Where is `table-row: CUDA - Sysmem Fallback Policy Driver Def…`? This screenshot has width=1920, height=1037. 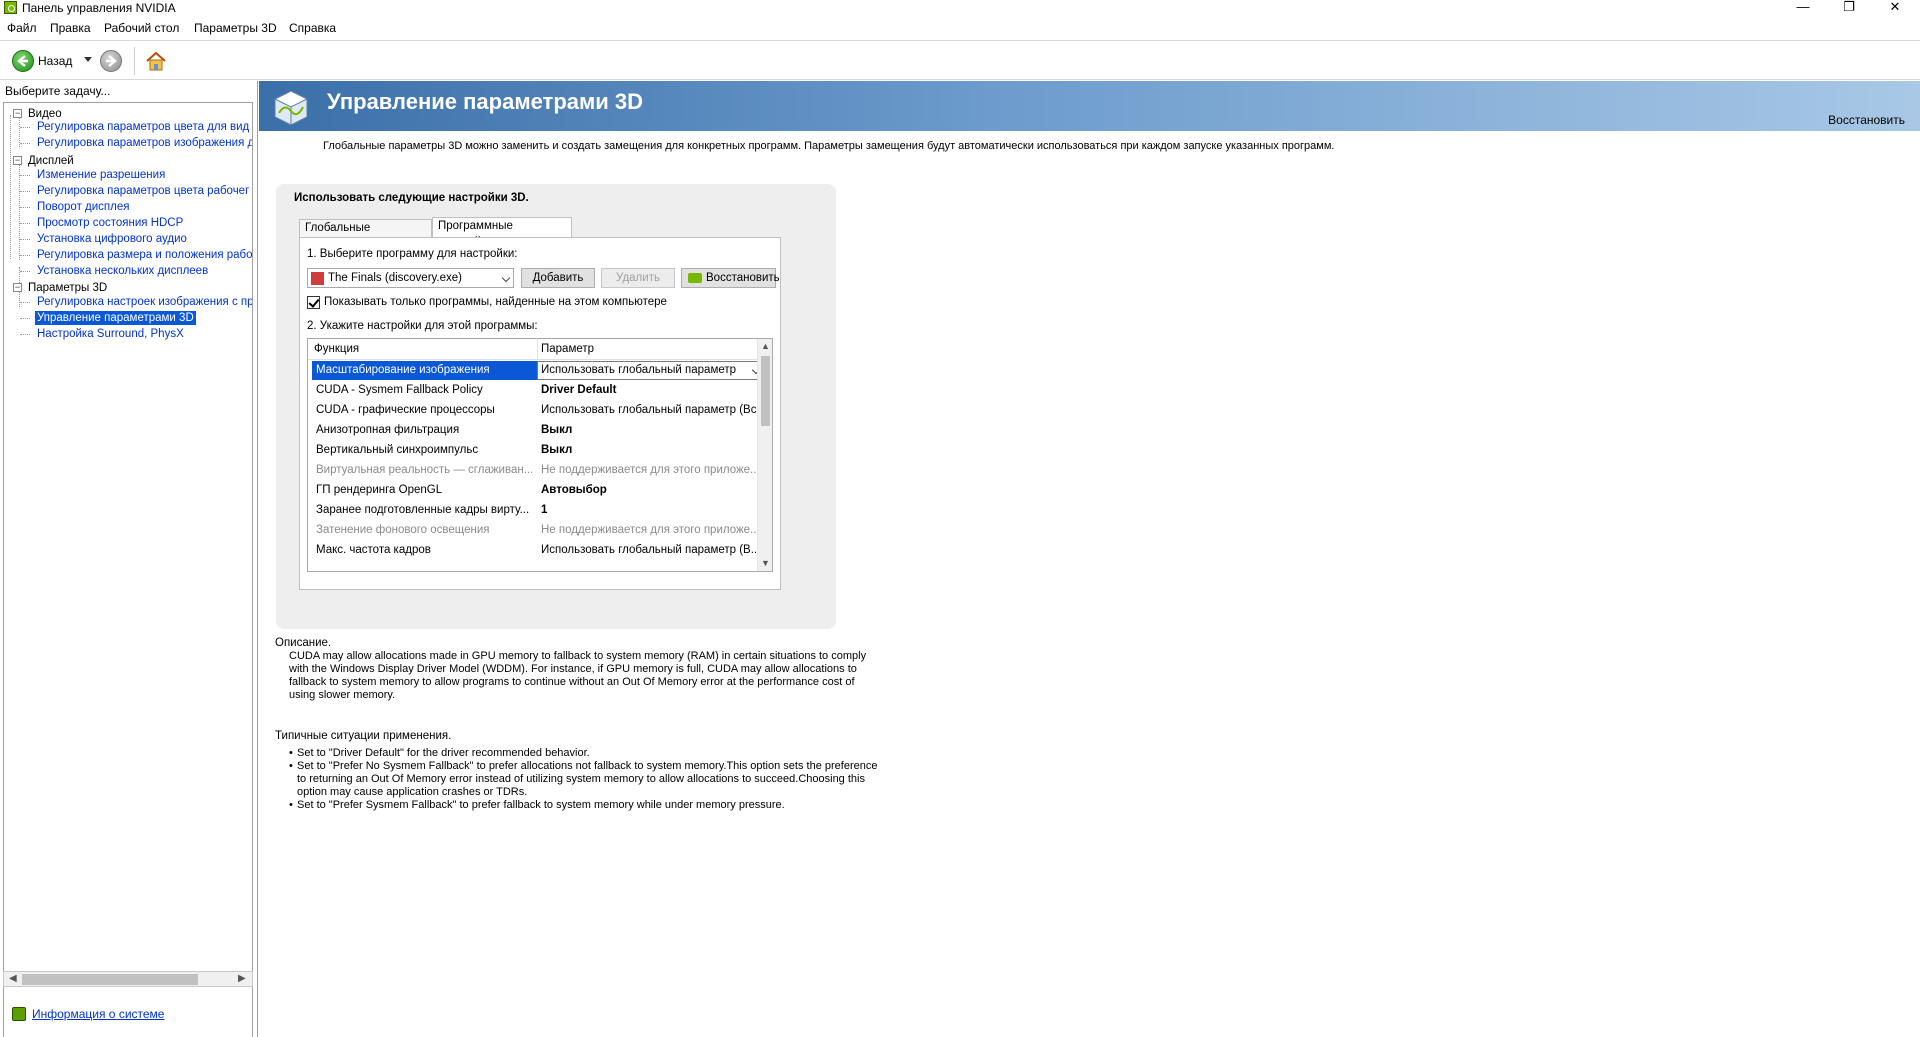 table-row: CUDA - Sysmem Fallback Policy Driver Def… is located at coordinates (535, 391).